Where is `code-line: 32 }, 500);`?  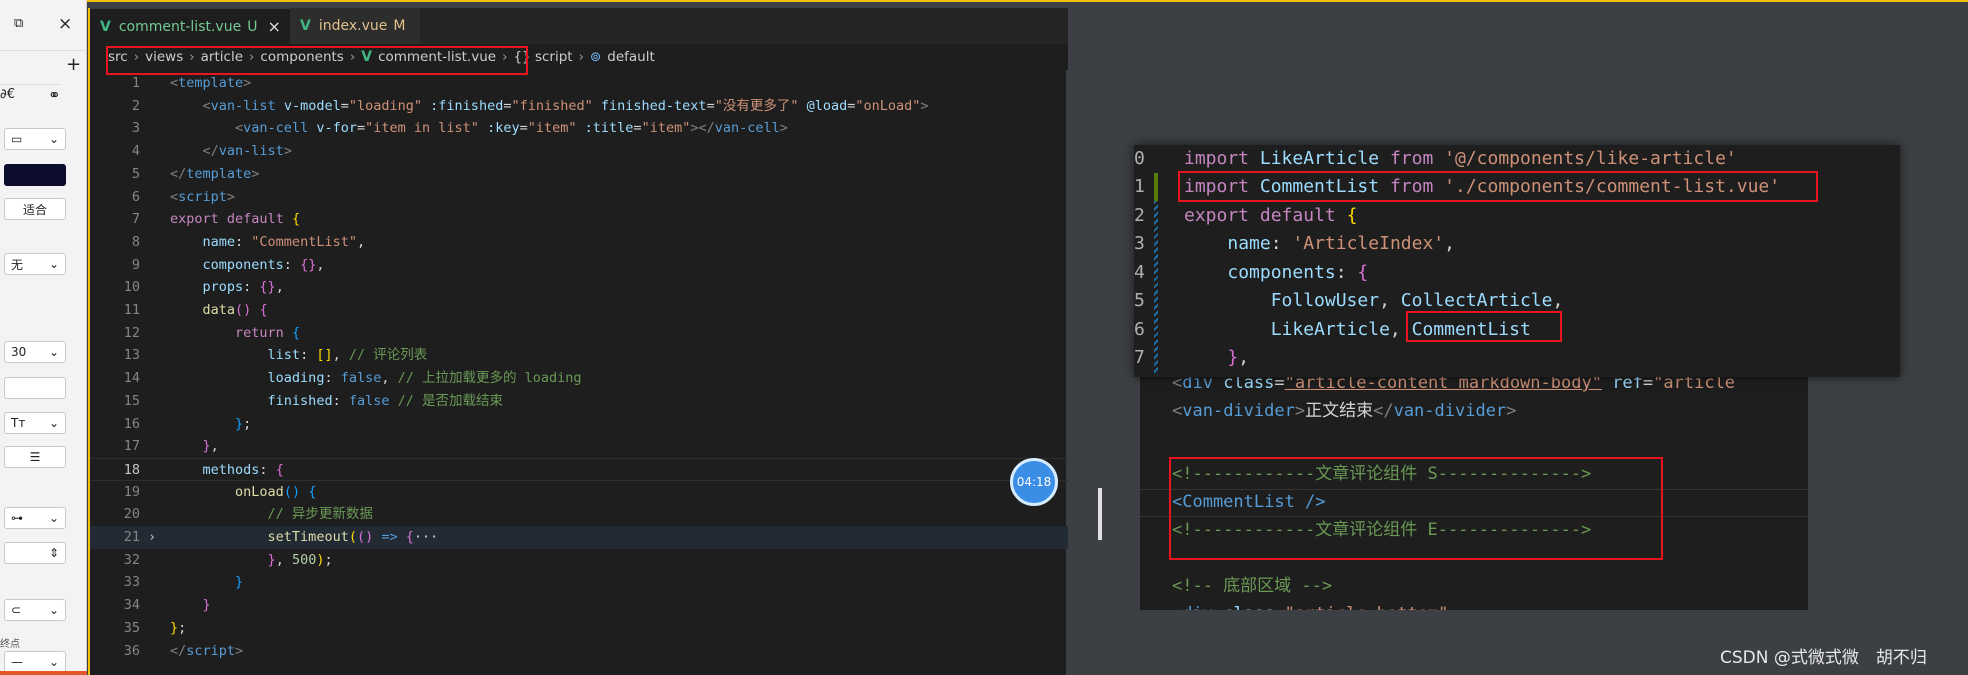 code-line: 32 }, 500); is located at coordinates (579, 560).